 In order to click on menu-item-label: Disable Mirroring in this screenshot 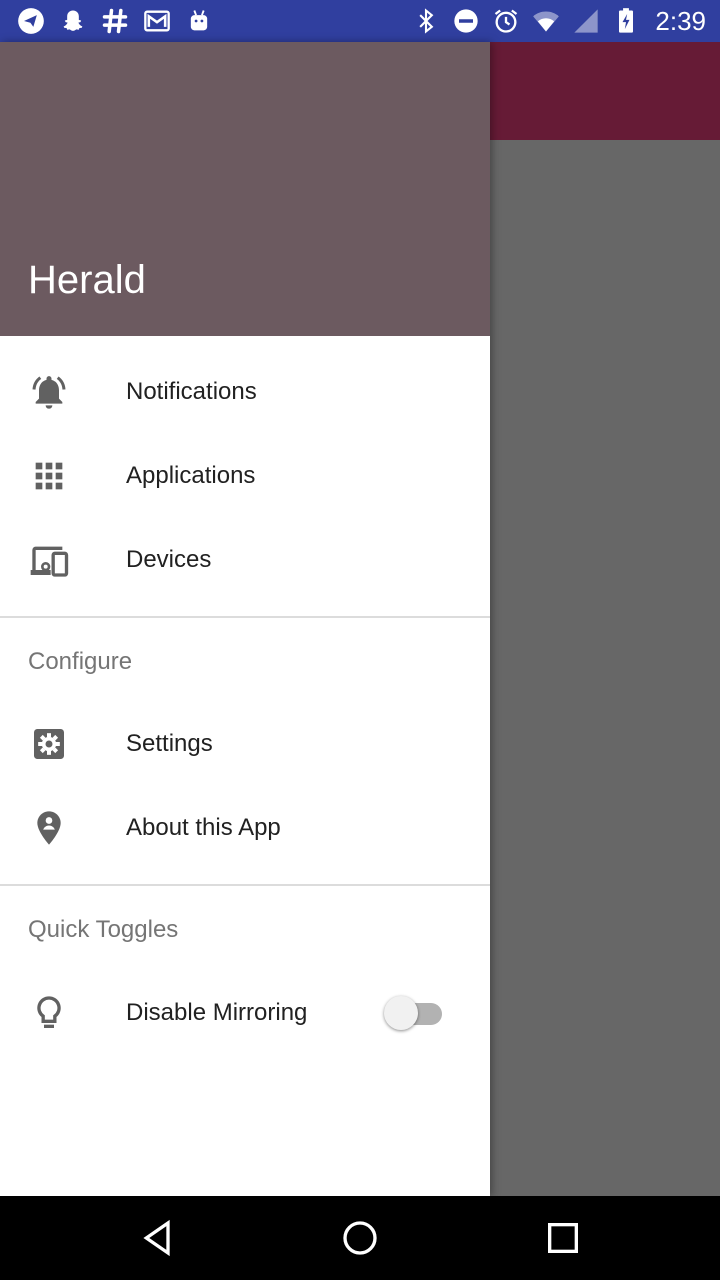, I will do `click(217, 1012)`.